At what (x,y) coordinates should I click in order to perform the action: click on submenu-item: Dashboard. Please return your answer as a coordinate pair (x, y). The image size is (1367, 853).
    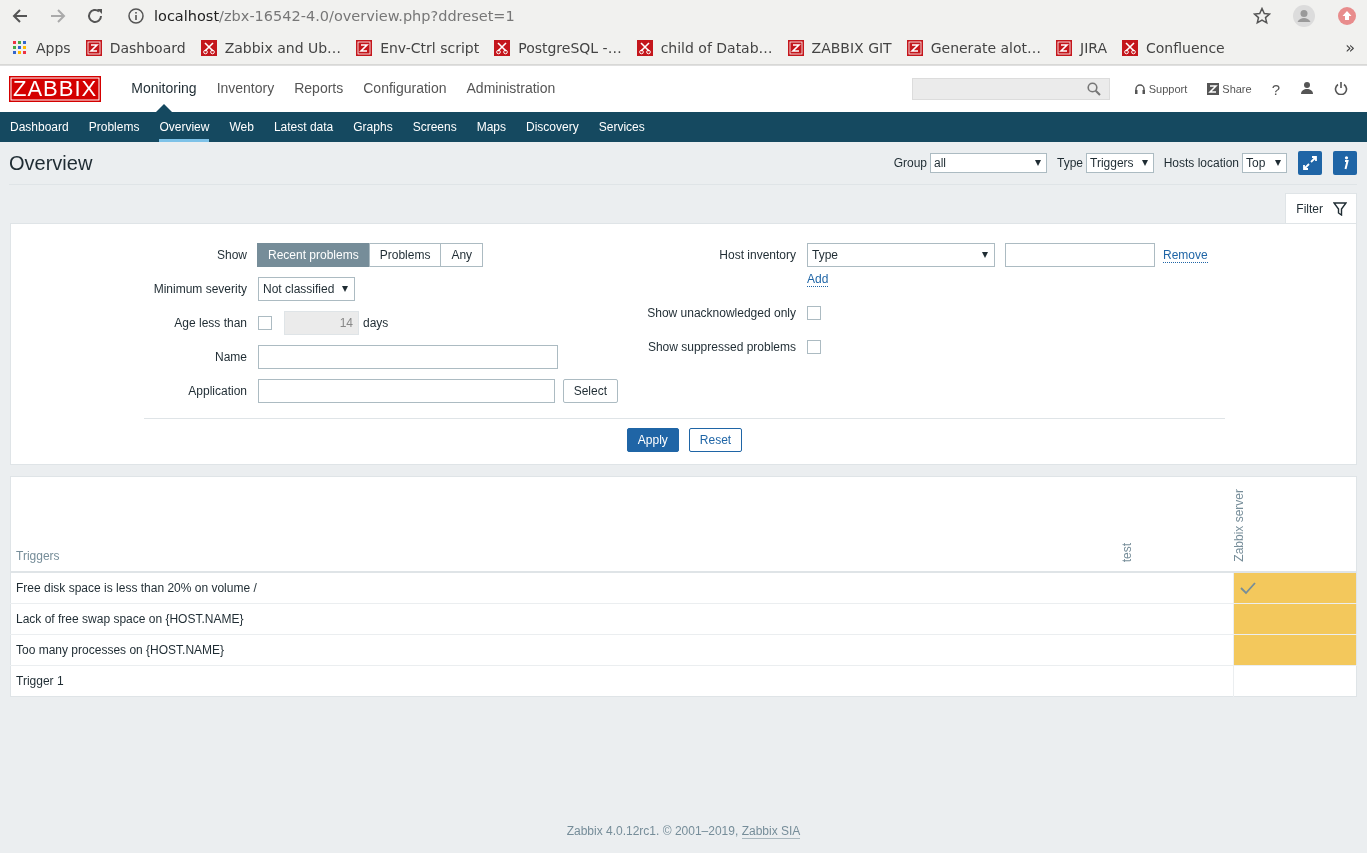
    Looking at the image, I should click on (39, 127).